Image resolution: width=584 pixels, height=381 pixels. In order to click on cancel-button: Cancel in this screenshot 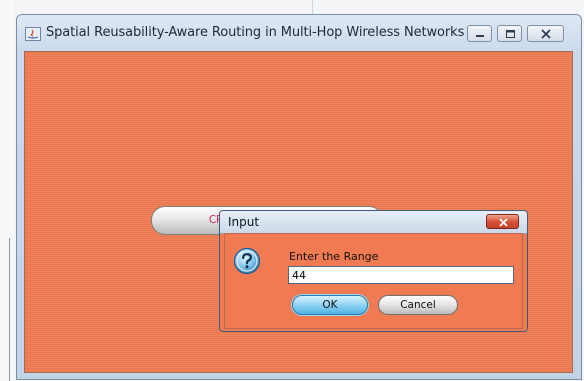, I will do `click(418, 305)`.